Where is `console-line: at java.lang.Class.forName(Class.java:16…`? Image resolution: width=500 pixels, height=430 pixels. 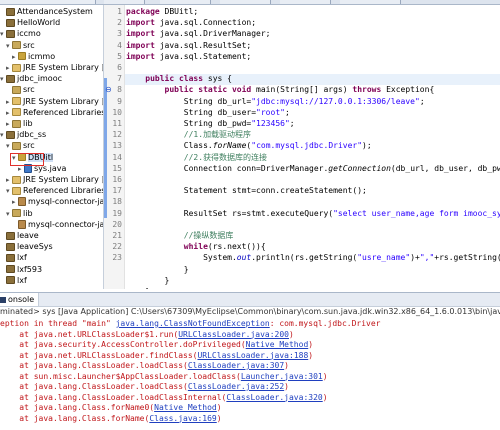 console-line: at java.lang.Class.forName(Class.java:16… is located at coordinates (110, 419).